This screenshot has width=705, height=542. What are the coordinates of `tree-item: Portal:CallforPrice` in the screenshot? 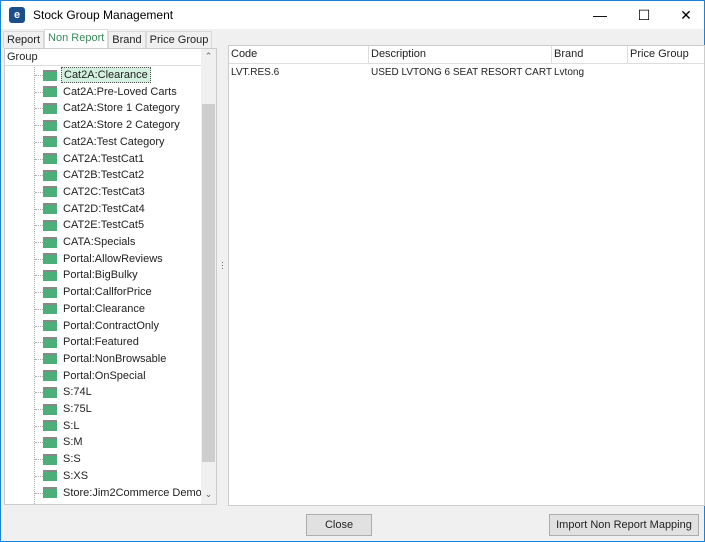 It's located at (94, 292).